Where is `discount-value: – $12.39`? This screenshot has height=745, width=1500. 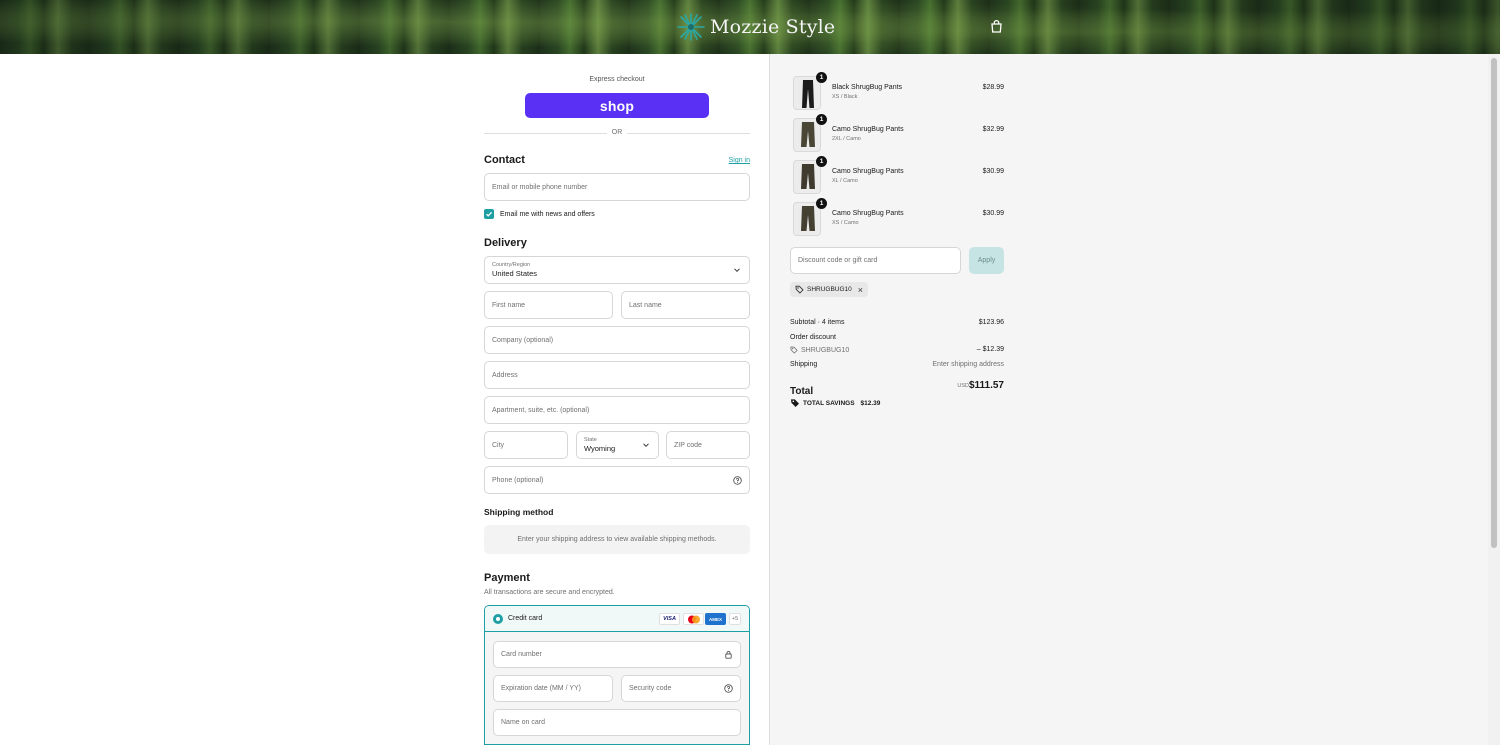
discount-value: – $12.39 is located at coordinates (990, 349).